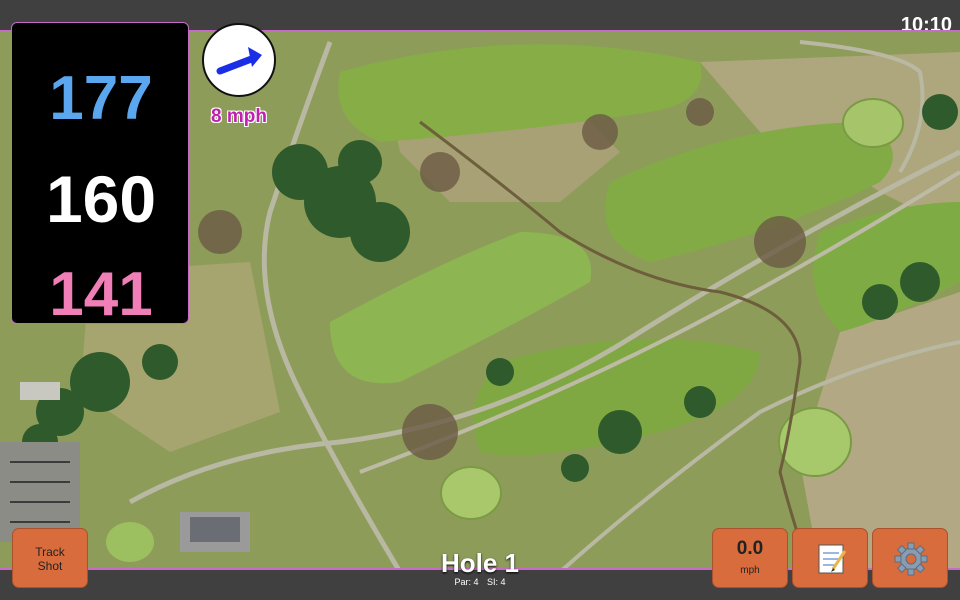 The image size is (960, 600). What do you see at coordinates (750, 570) in the screenshot?
I see `wind-speed-unit: mph` at bounding box center [750, 570].